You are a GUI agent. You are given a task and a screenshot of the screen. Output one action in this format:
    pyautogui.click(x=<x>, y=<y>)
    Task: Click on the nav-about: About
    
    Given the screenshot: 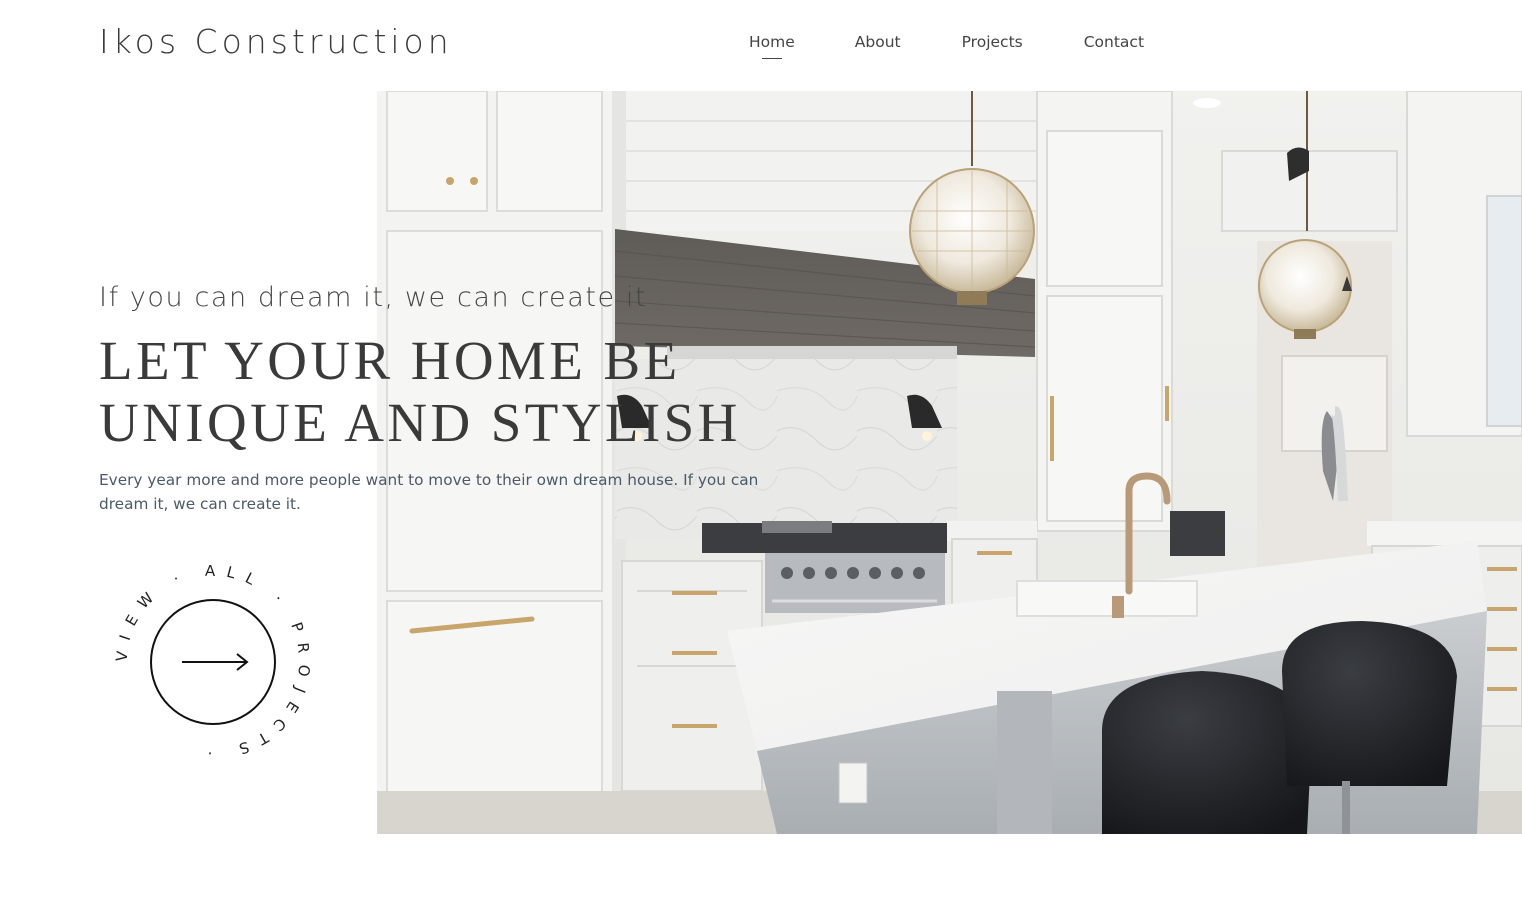 What is the action you would take?
    pyautogui.click(x=878, y=42)
    